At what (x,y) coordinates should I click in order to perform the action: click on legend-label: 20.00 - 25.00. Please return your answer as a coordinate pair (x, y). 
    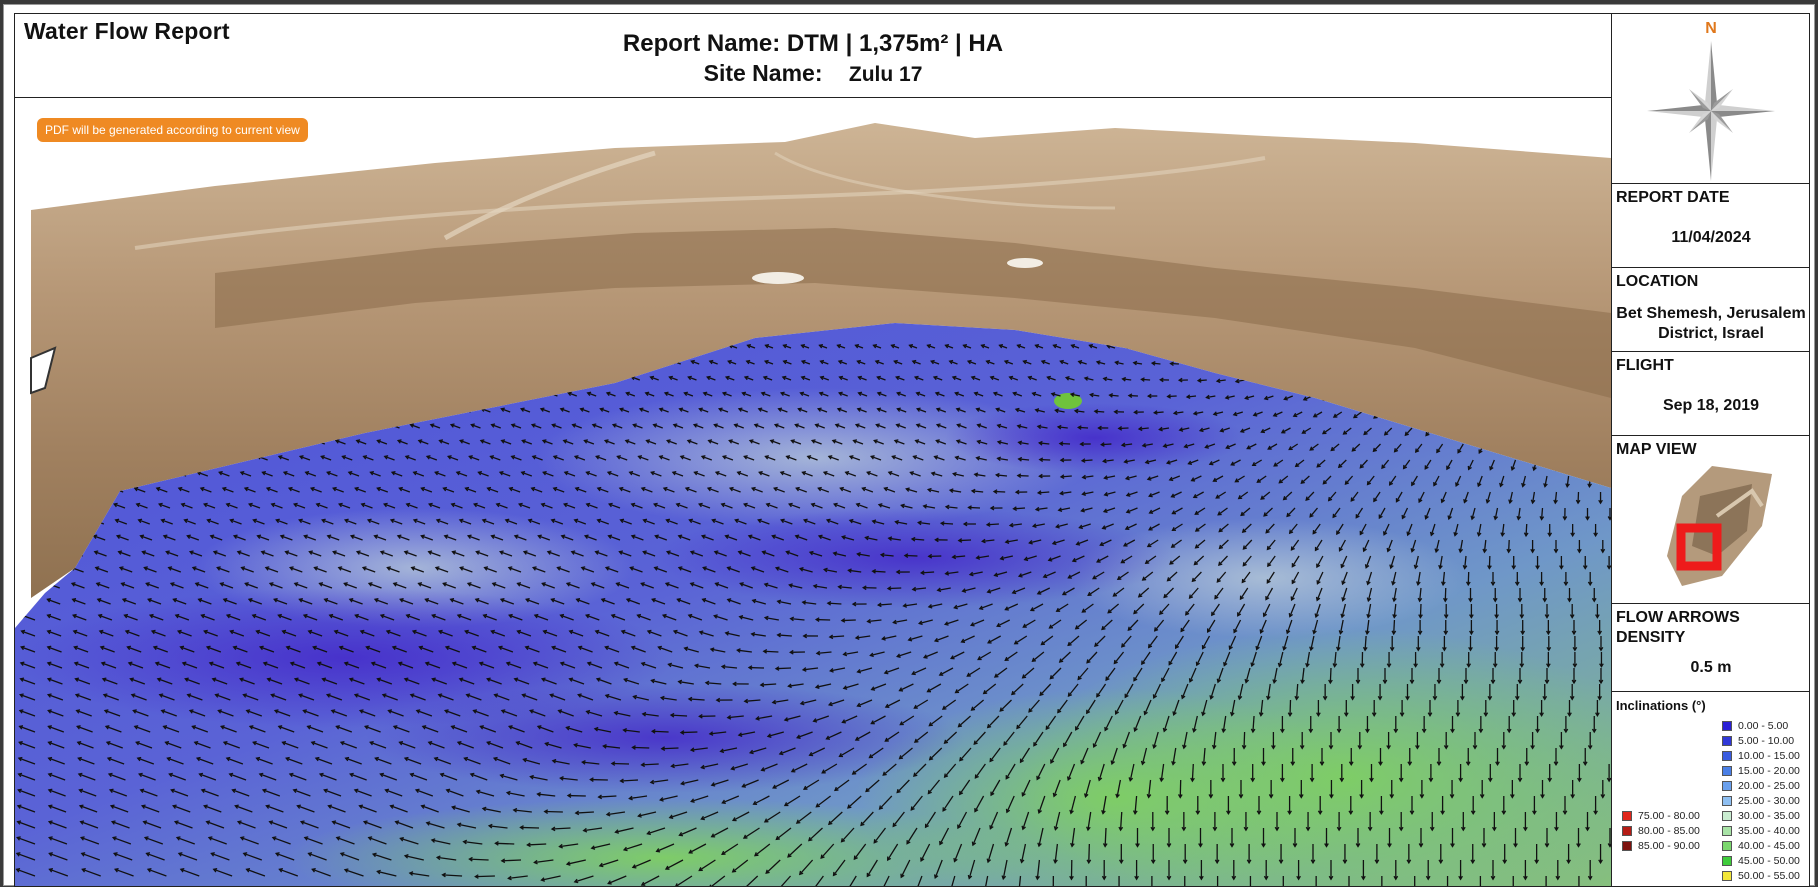
    Looking at the image, I should click on (1769, 786).